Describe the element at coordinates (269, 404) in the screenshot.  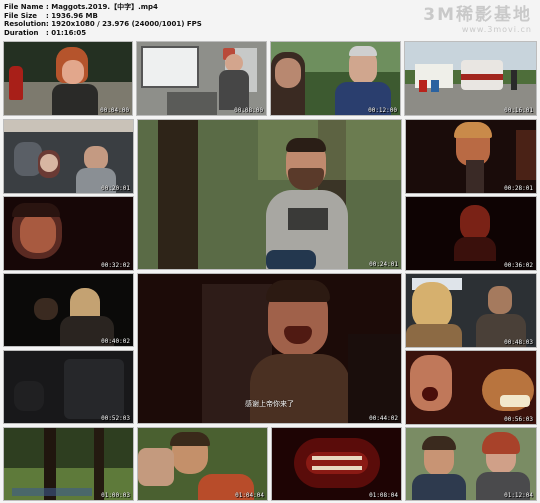
I see `subtitle: 感谢上帝你来了` at that location.